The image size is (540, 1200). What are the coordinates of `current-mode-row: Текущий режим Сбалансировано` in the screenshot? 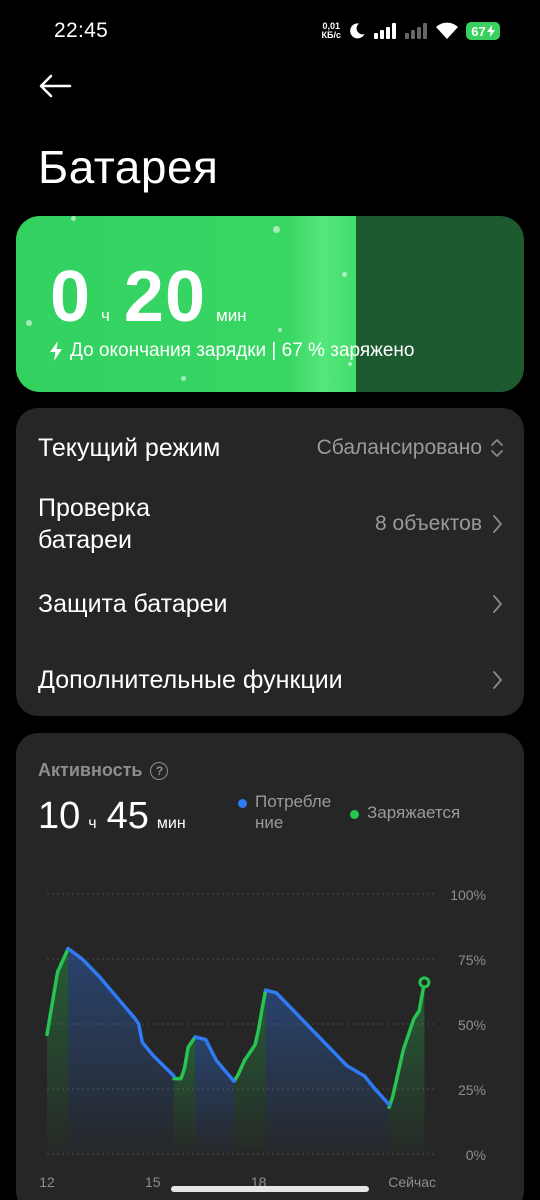 It's located at (270, 448).